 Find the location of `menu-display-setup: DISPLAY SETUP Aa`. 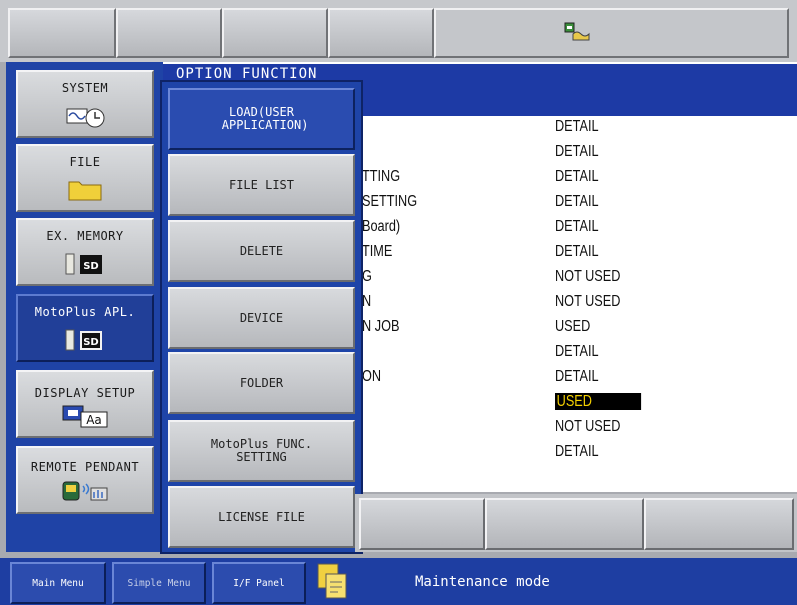

menu-display-setup: DISPLAY SETUP Aa is located at coordinates (85, 404).